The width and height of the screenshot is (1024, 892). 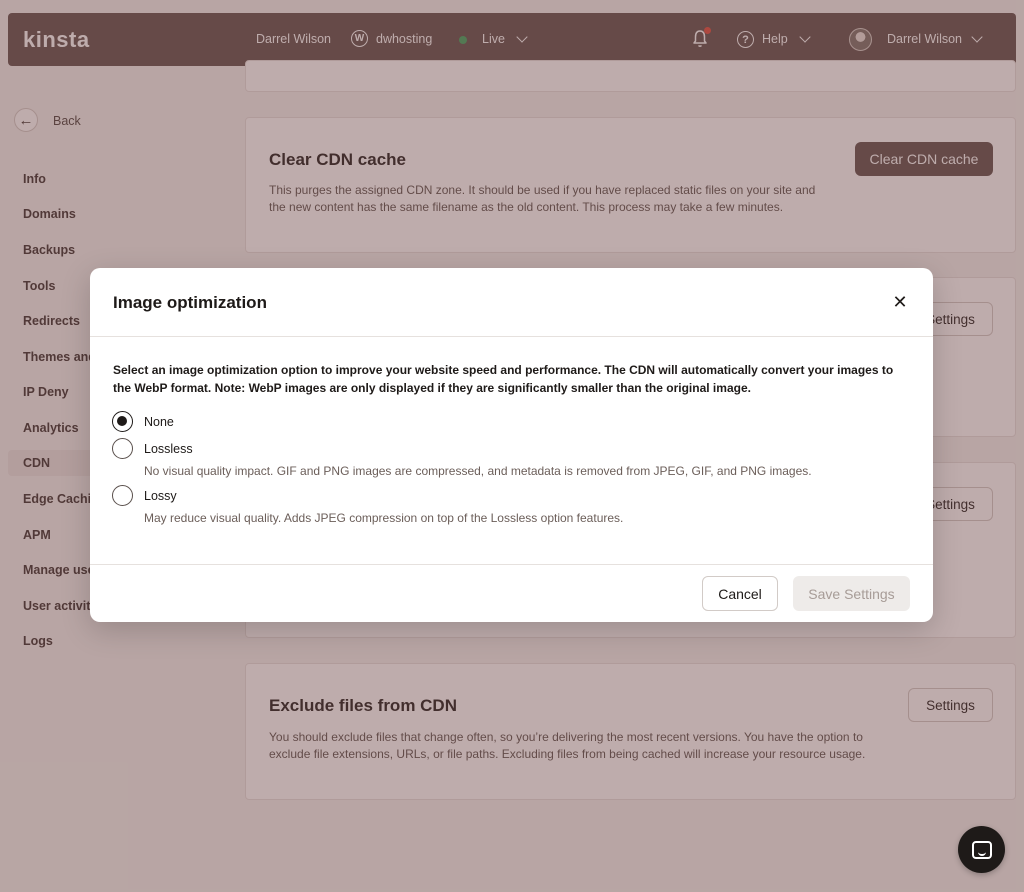 I want to click on radio-label-lossy: Lossy, so click(x=160, y=496).